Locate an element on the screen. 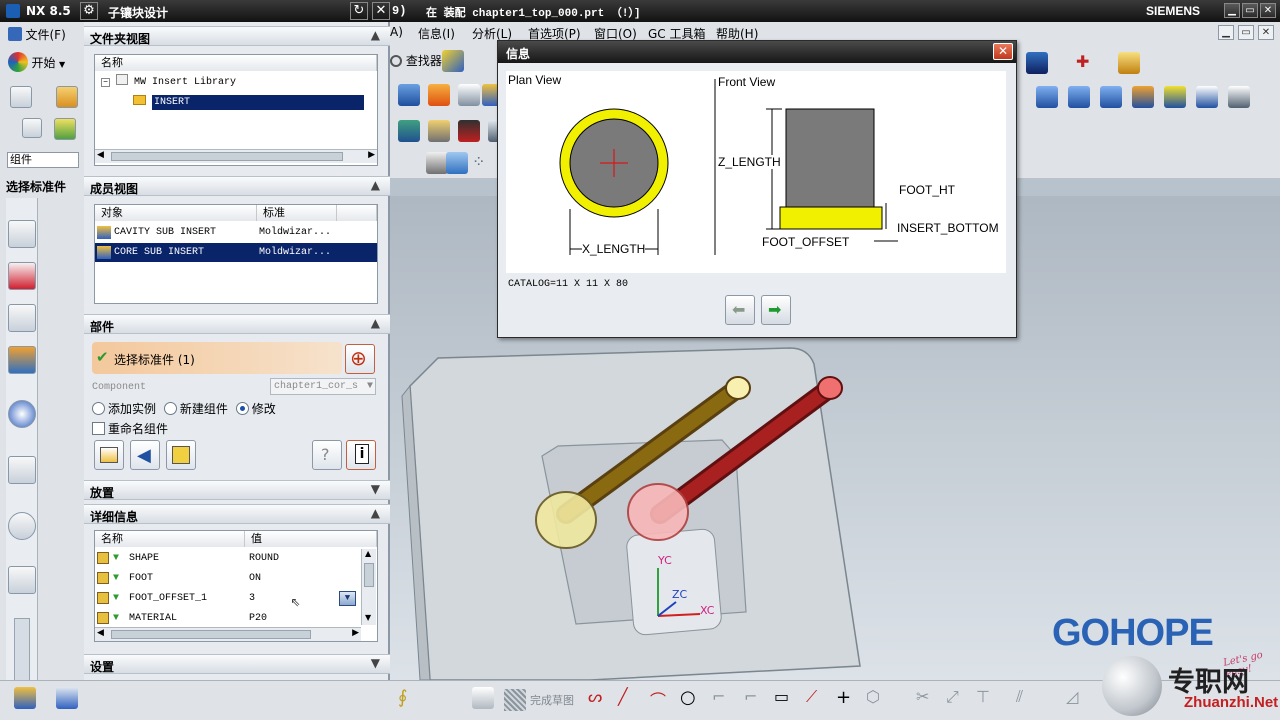 The width and height of the screenshot is (1280, 720). paperclip-icon: ∮ is located at coordinates (409, 698).